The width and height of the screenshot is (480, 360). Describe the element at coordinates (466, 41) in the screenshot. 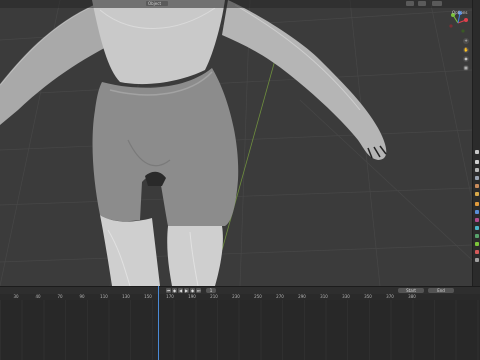

I see `zoom-icon: +` at that location.